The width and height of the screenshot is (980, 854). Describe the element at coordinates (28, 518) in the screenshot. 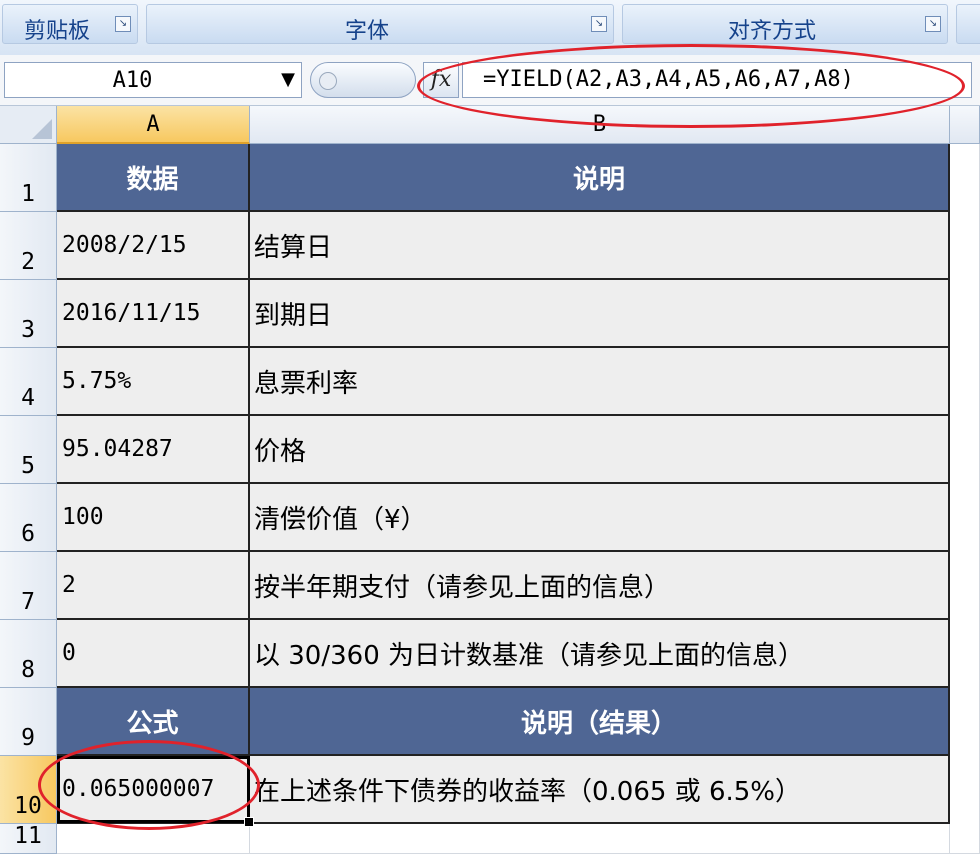

I see `row-header-6: 6` at that location.